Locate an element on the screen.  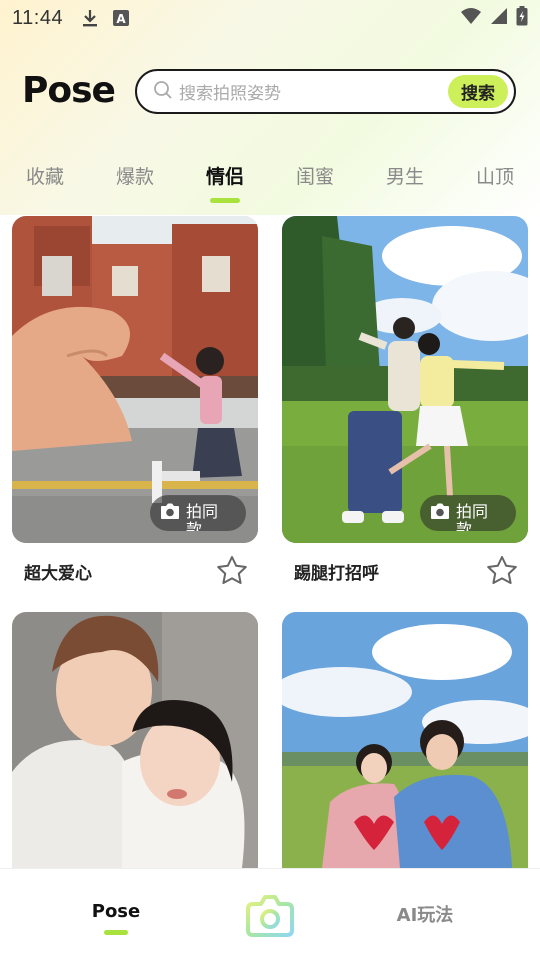
status-time: 11:44 is located at coordinates (38, 17).